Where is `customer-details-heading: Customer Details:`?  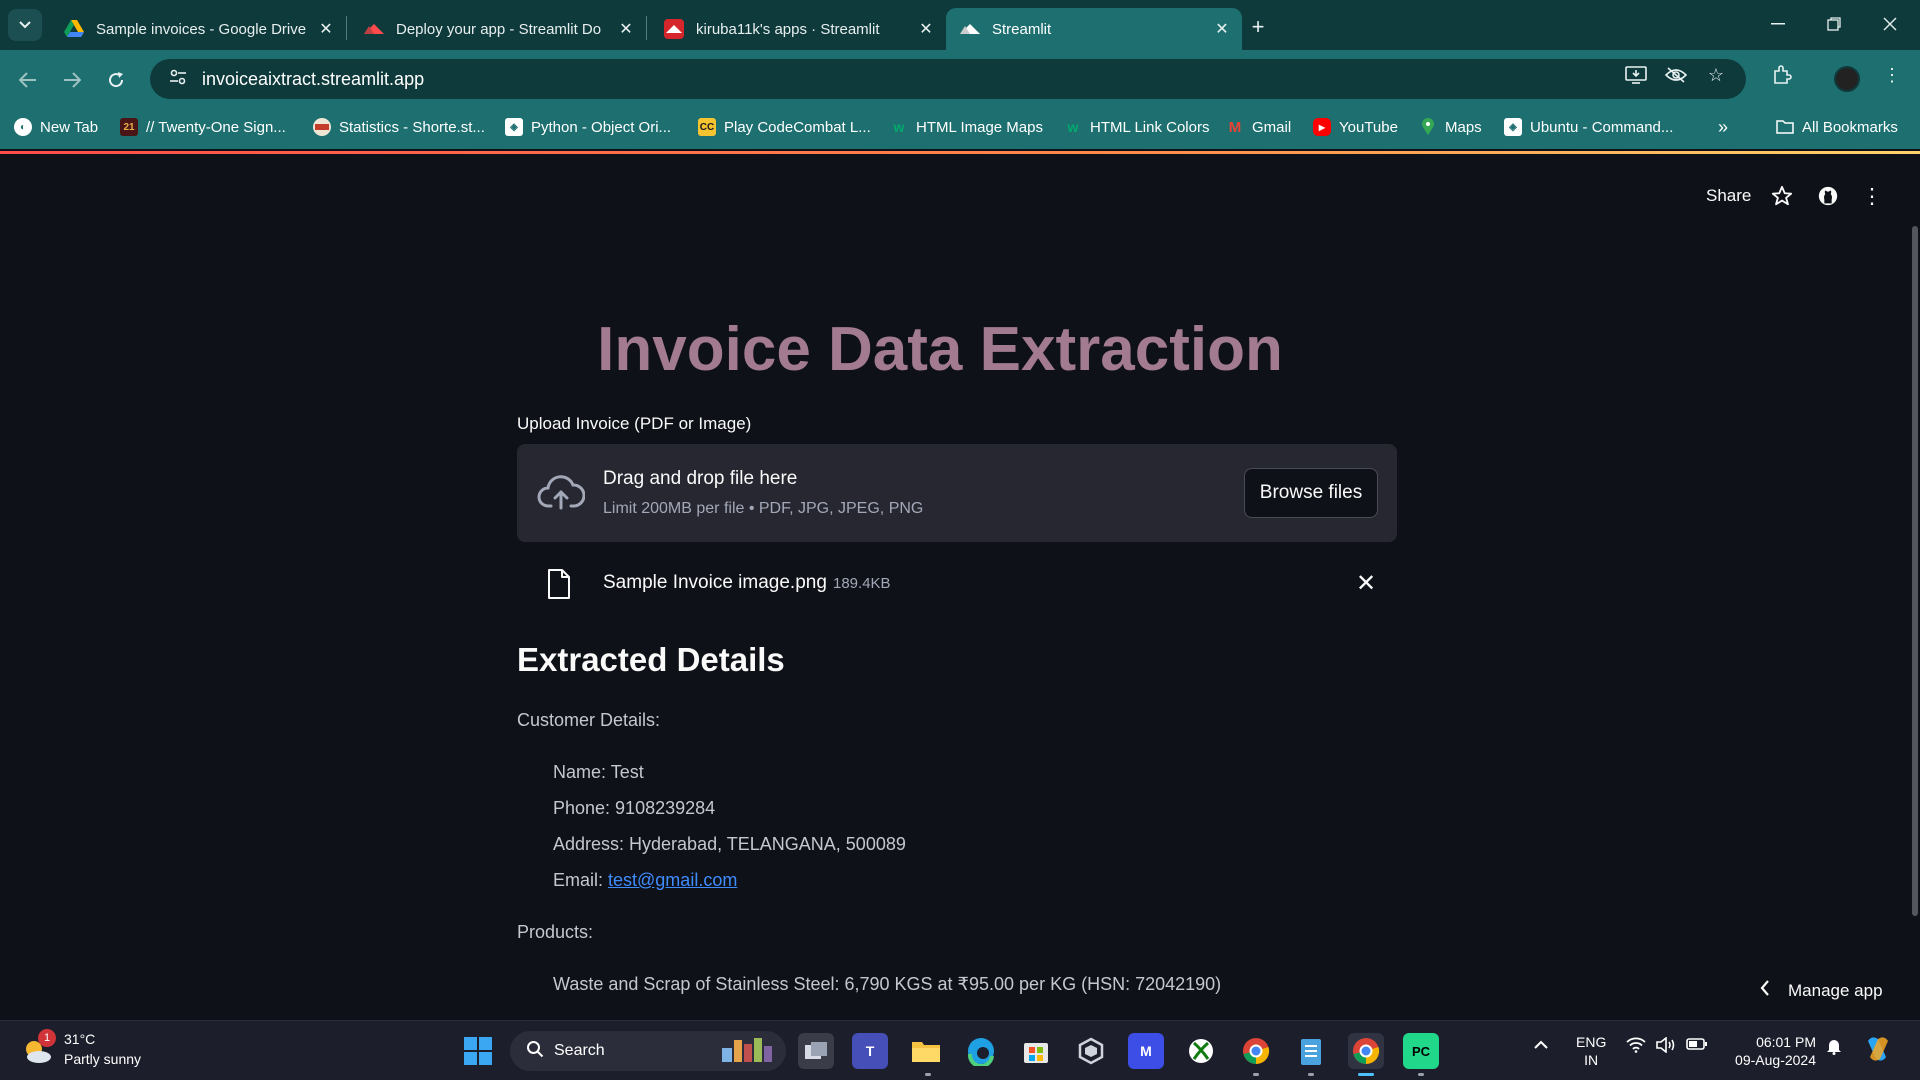 customer-details-heading: Customer Details: is located at coordinates (589, 720).